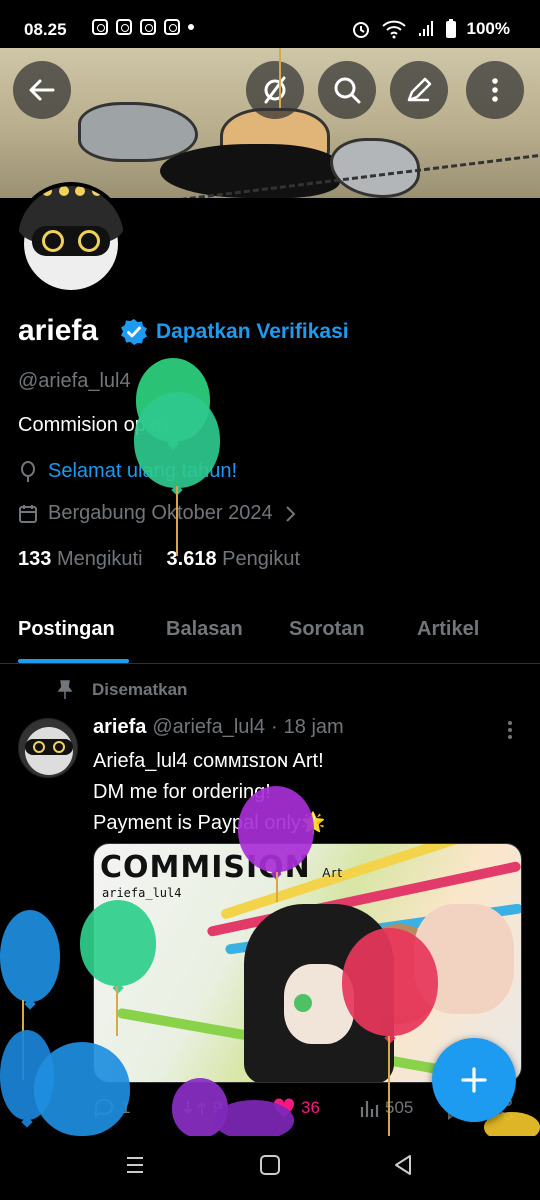 Image resolution: width=540 pixels, height=1200 pixels. What do you see at coordinates (390, 982) in the screenshot?
I see `balloon-red` at bounding box center [390, 982].